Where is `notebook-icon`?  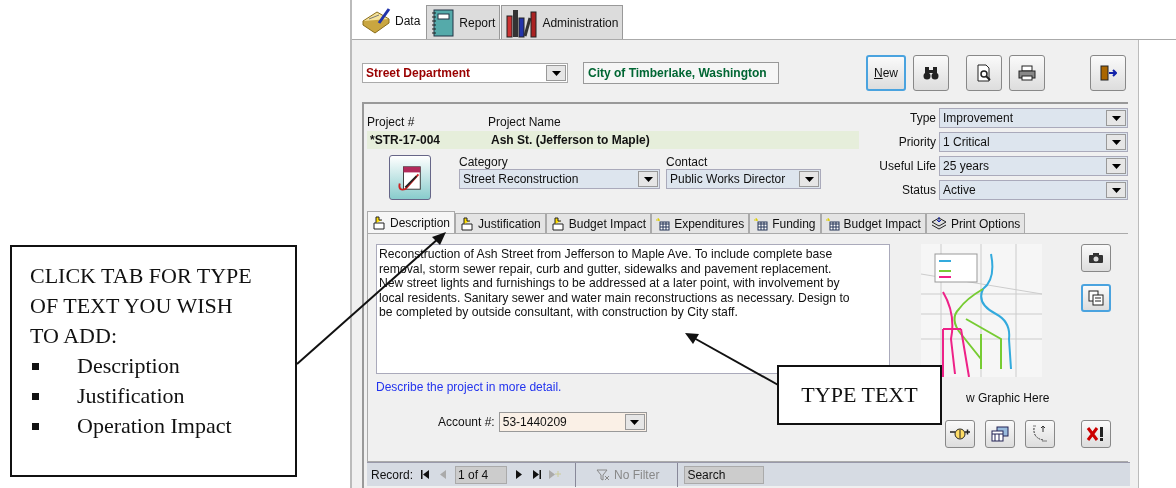
notebook-icon is located at coordinates (443, 22).